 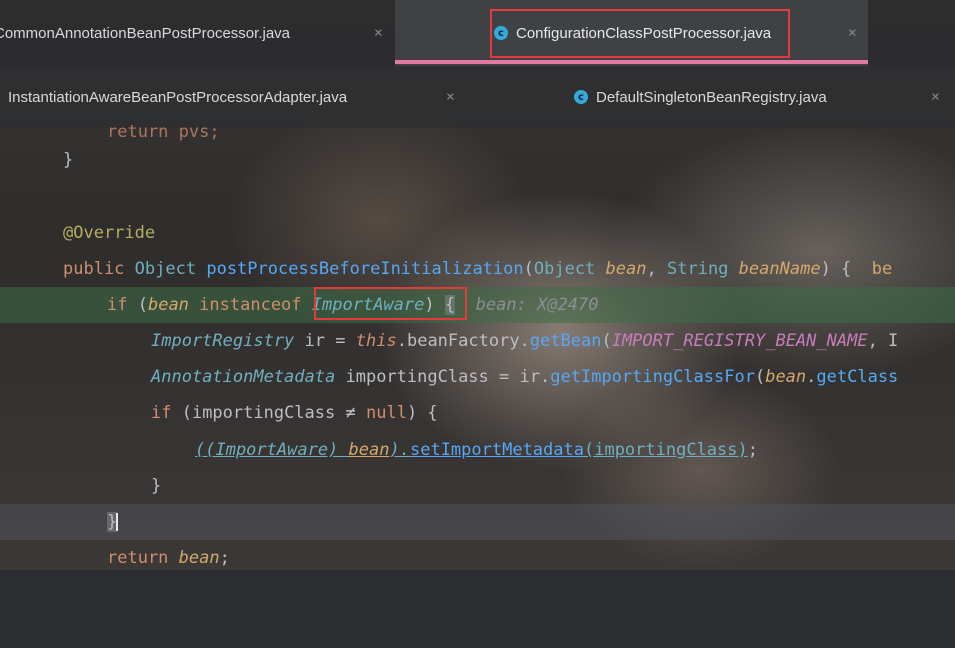 What do you see at coordinates (365, 269) in the screenshot?
I see `method-name: postProcessBeforeInitialization` at bounding box center [365, 269].